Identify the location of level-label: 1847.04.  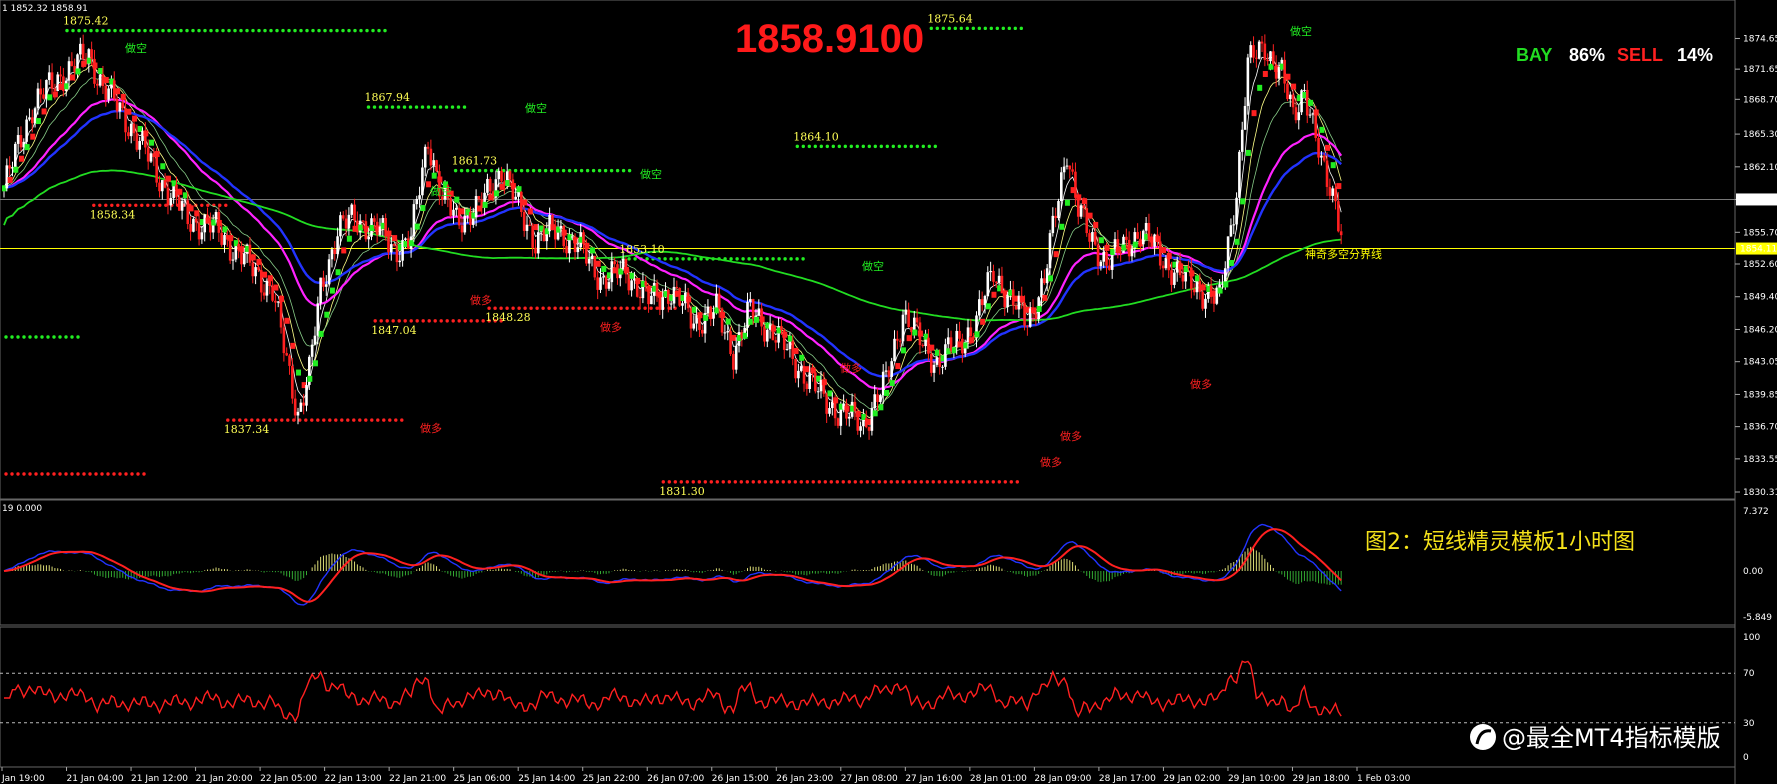
(394, 330).